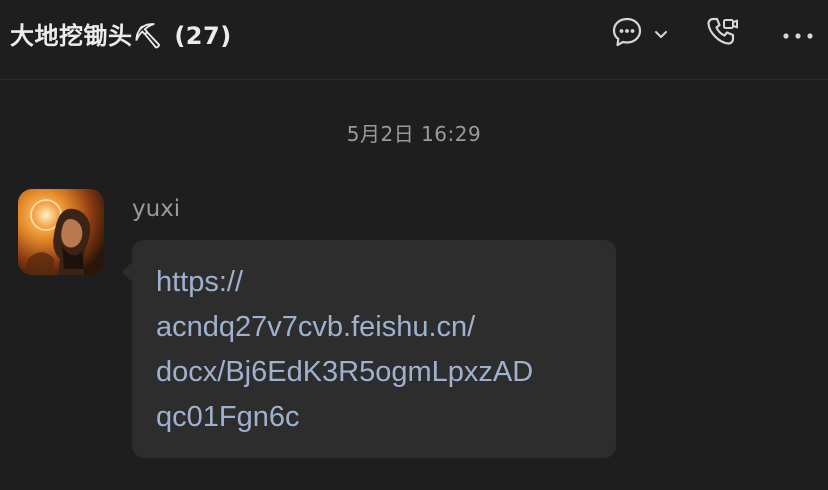 This screenshot has height=490, width=828. Describe the element at coordinates (61, 232) in the screenshot. I see `avatar` at that location.